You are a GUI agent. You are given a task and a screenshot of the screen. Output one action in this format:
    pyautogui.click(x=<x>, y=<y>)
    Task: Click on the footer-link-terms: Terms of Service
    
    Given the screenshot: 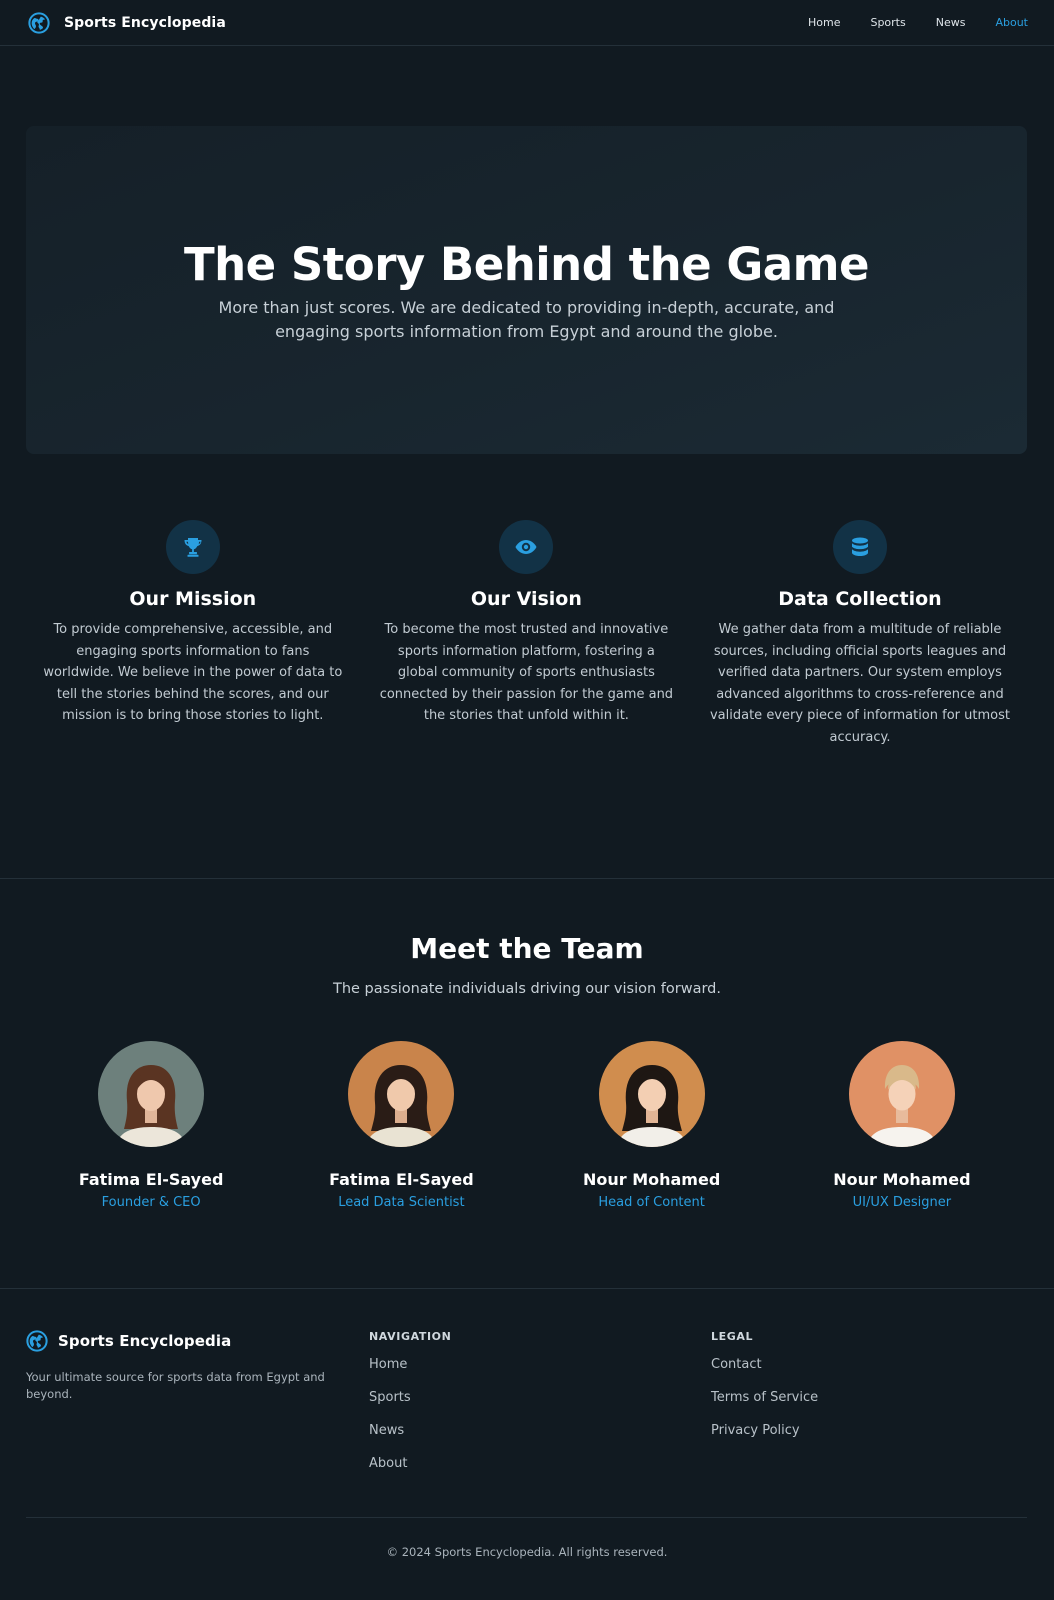 What is the action you would take?
    pyautogui.click(x=764, y=1404)
    